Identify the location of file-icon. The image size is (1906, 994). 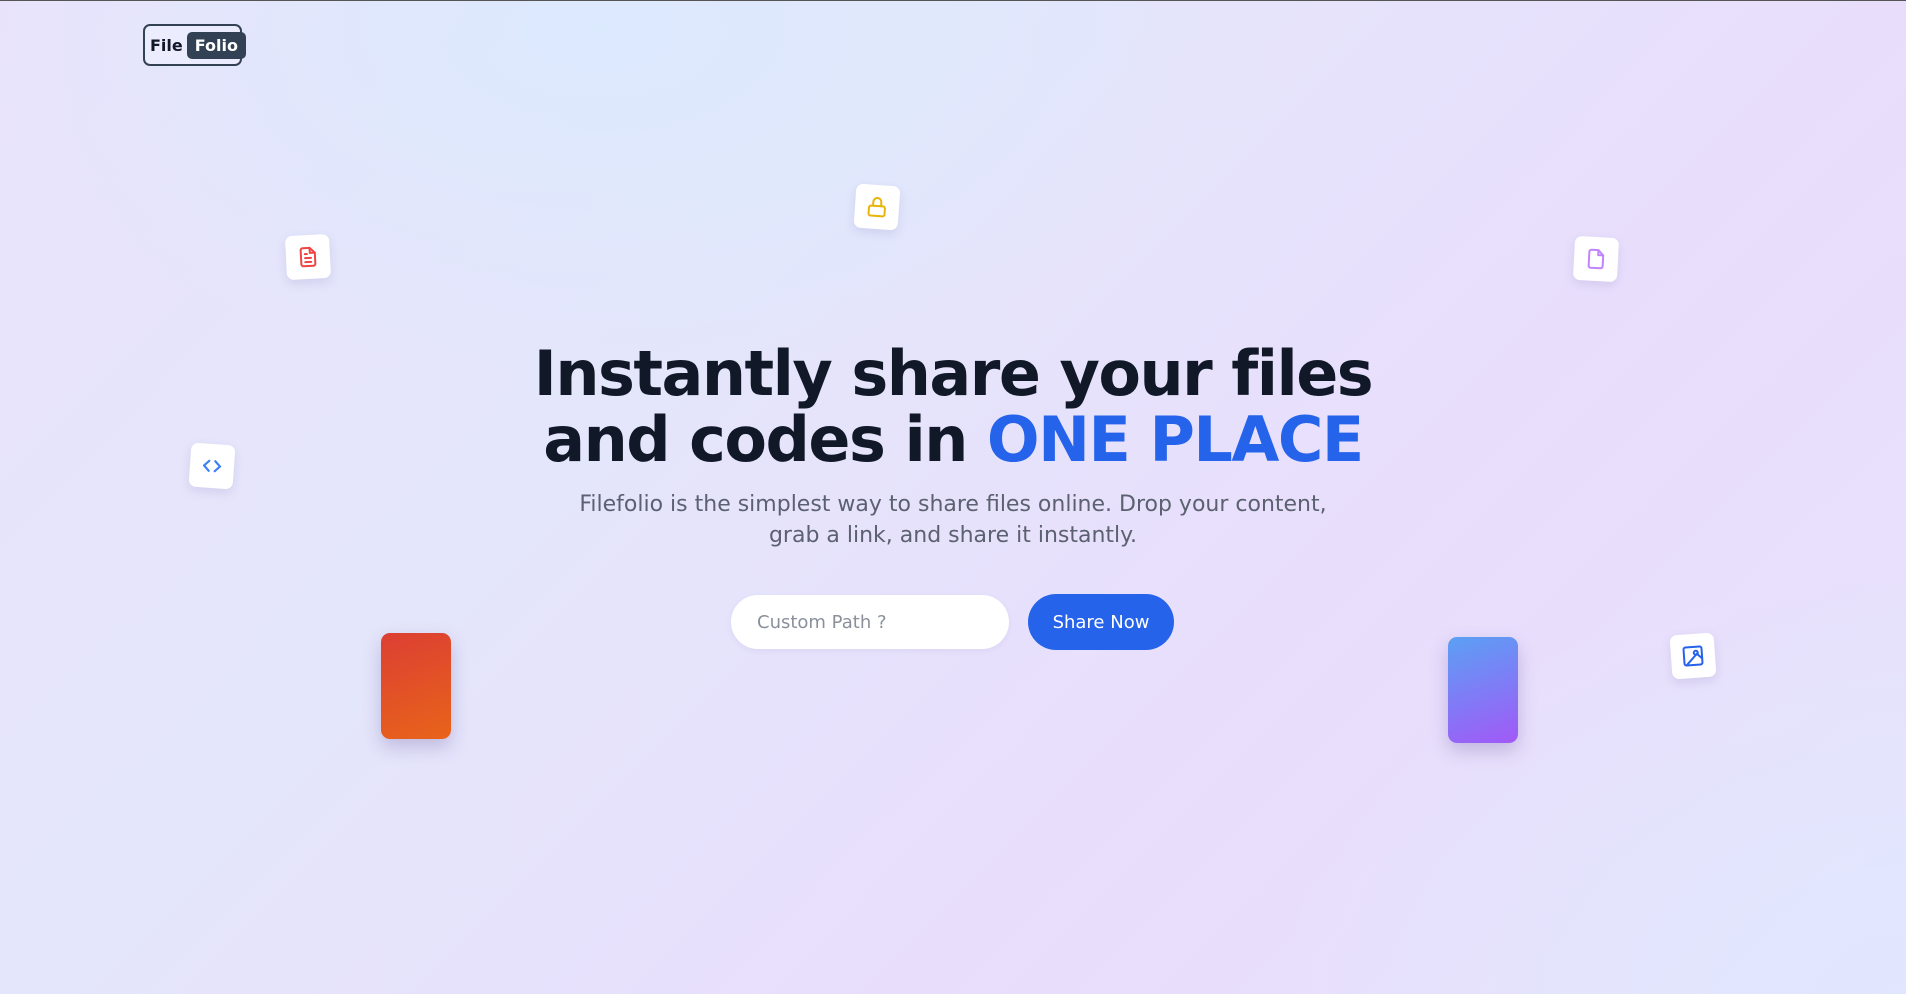
(1596, 259).